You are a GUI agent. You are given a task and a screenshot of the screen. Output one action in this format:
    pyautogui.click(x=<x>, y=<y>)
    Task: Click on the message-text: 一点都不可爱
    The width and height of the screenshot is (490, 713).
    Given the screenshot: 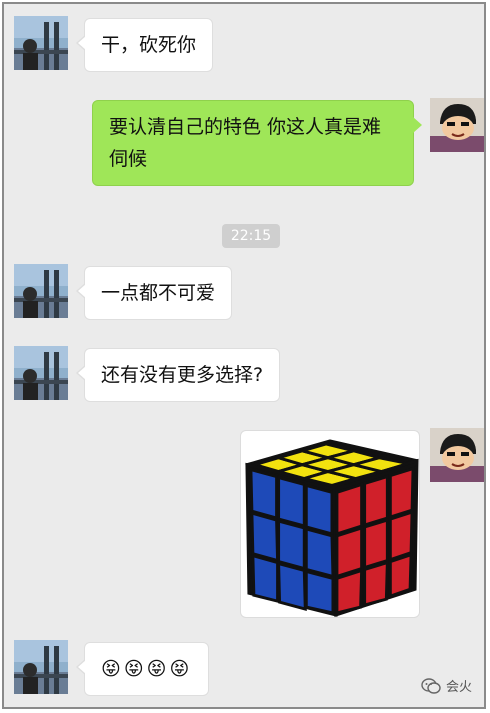 What is the action you would take?
    pyautogui.click(x=158, y=293)
    